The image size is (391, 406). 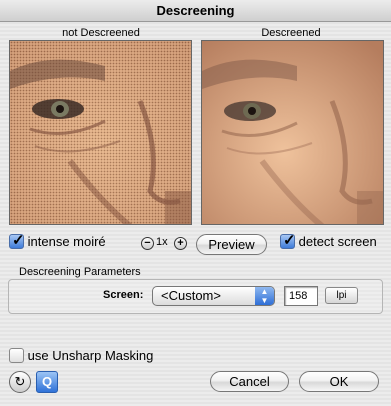 I want to click on select-arrows-icon: ▲ ▼, so click(x=264, y=296).